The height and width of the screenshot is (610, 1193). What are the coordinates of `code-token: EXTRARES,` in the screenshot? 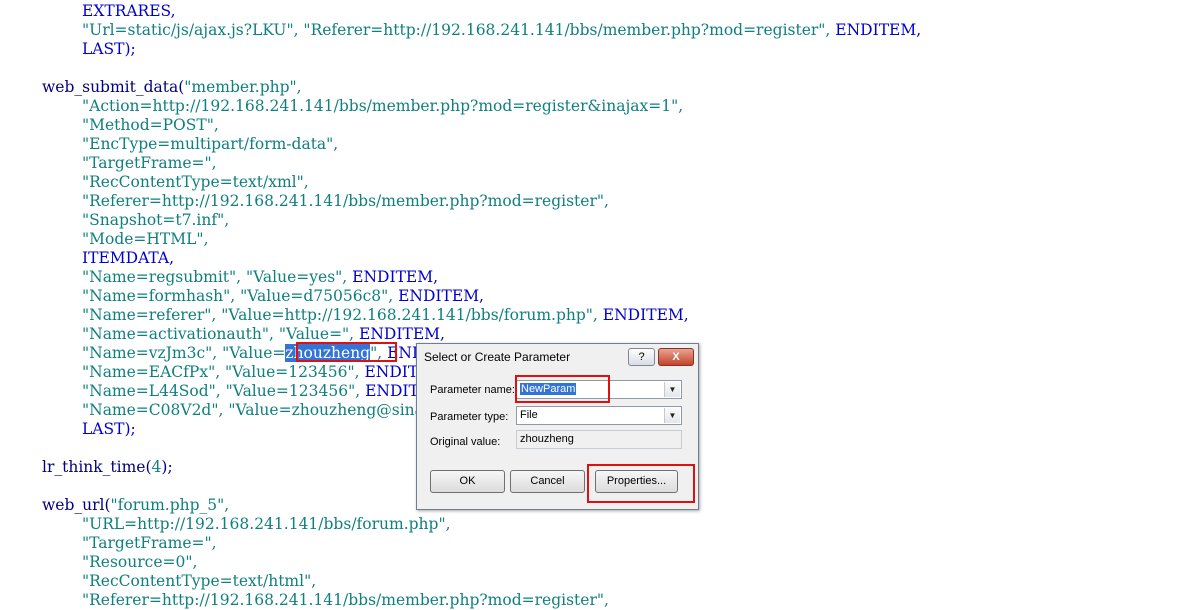 It's located at (129, 11).